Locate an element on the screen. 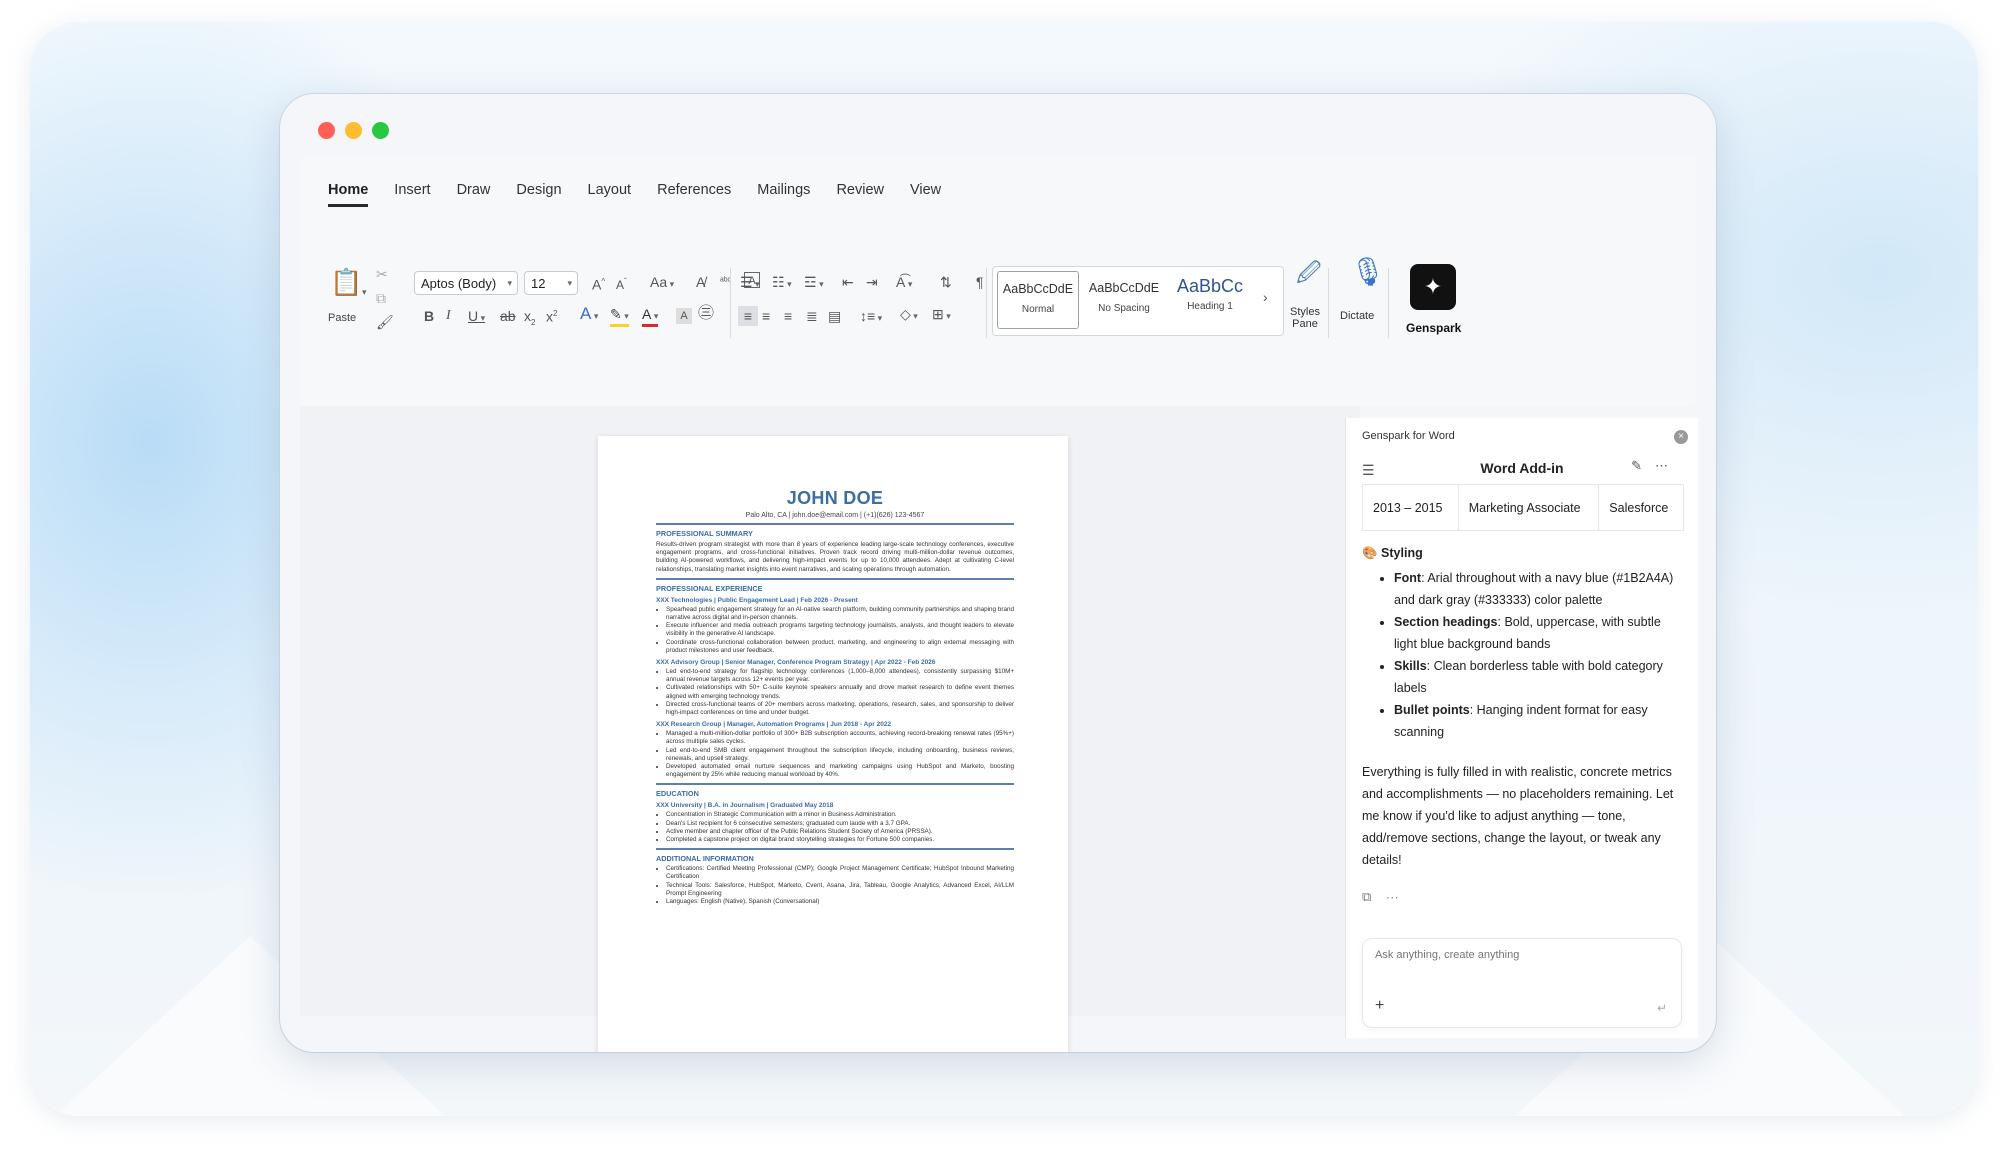  font-color-icon: A ▾ is located at coordinates (650, 316).